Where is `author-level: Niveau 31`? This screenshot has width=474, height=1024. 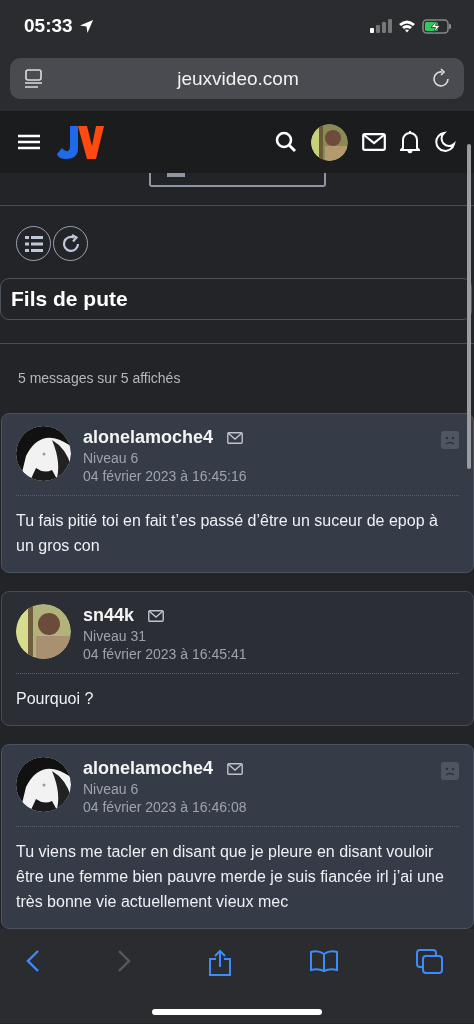 author-level: Niveau 31 is located at coordinates (115, 636).